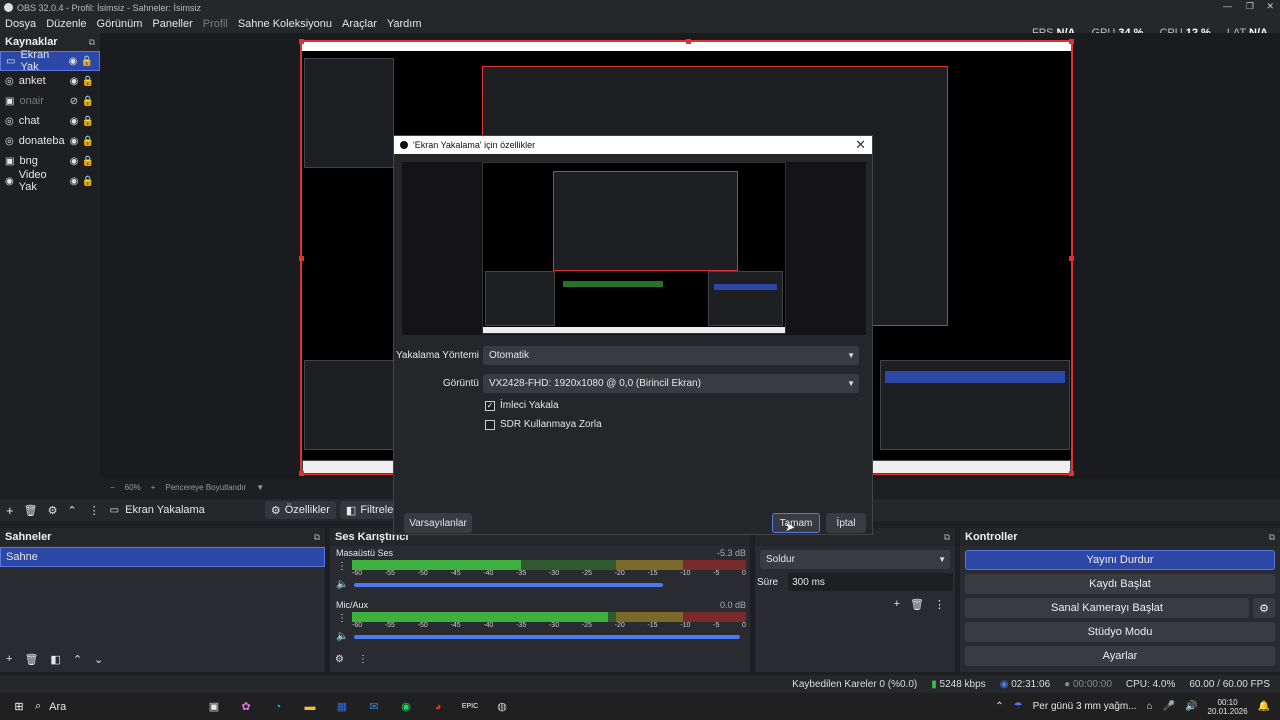 This screenshot has width=1280, height=720. I want to click on notification-icon: 🔔, so click(1264, 706).